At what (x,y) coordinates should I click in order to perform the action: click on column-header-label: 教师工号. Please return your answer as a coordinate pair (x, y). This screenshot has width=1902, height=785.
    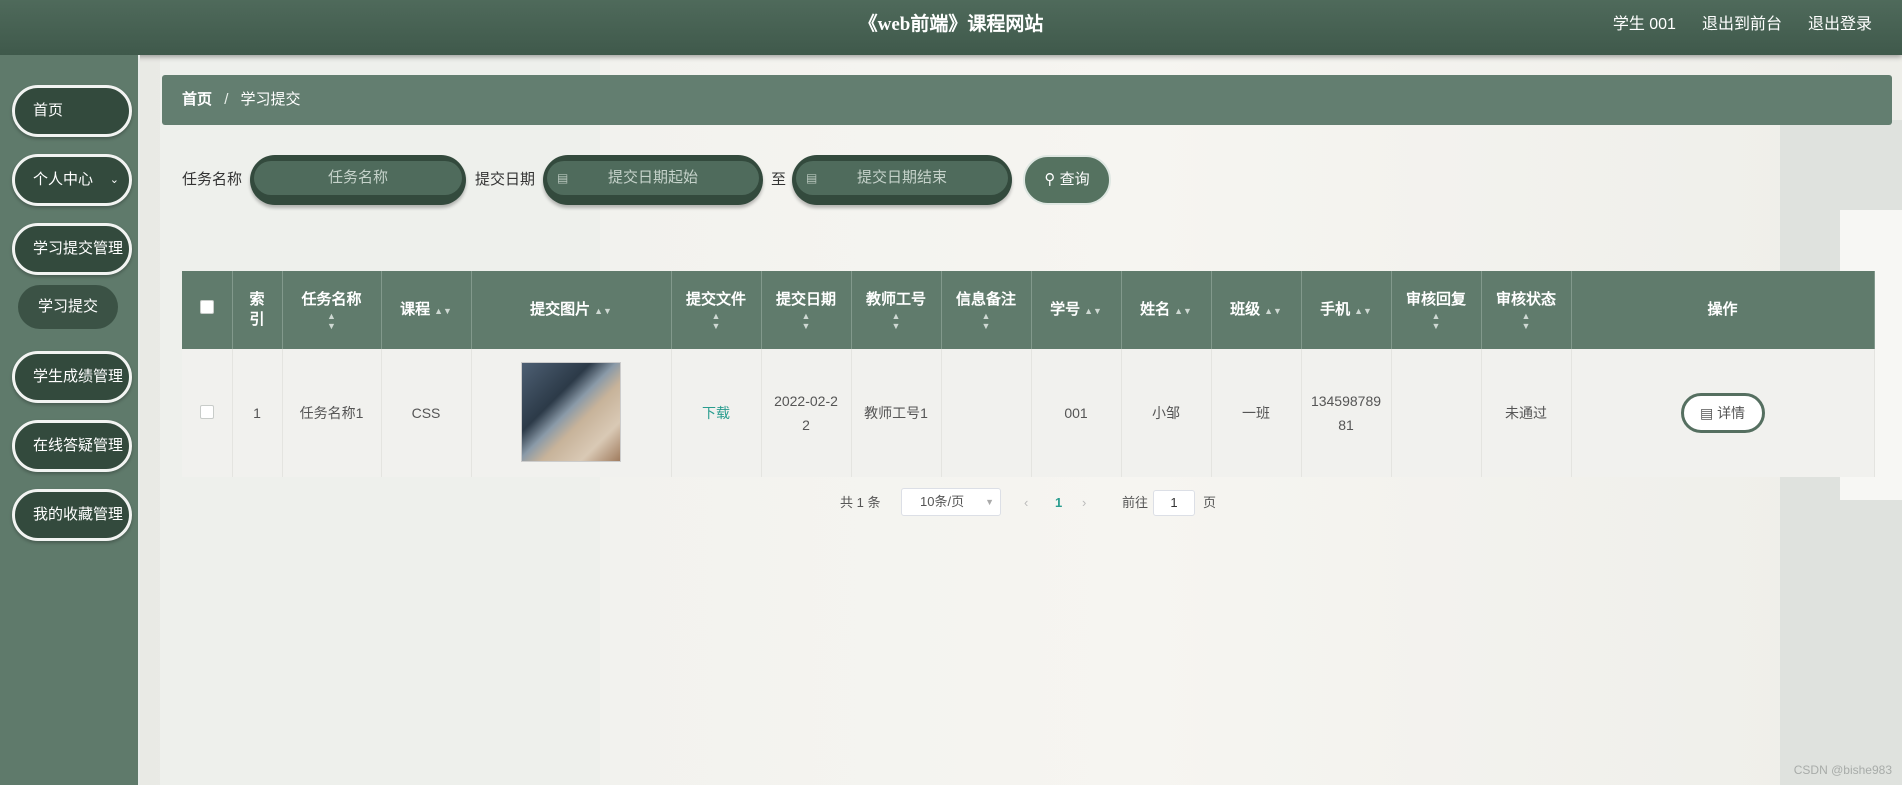
    Looking at the image, I should click on (895, 299).